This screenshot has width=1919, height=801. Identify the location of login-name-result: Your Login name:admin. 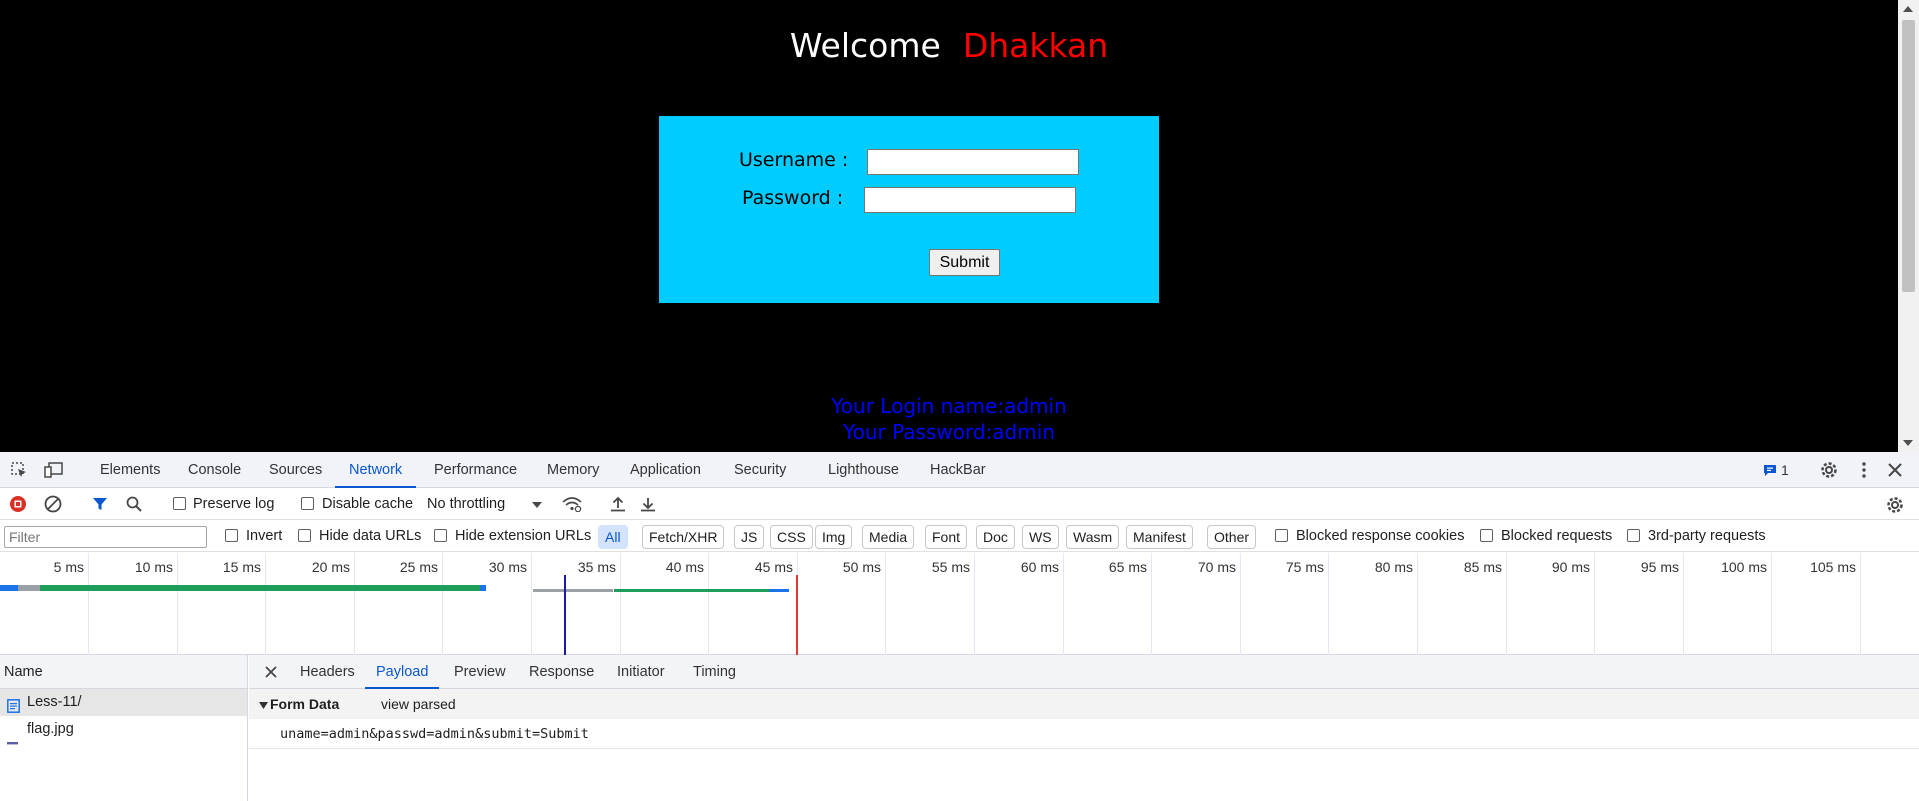
(949, 406).